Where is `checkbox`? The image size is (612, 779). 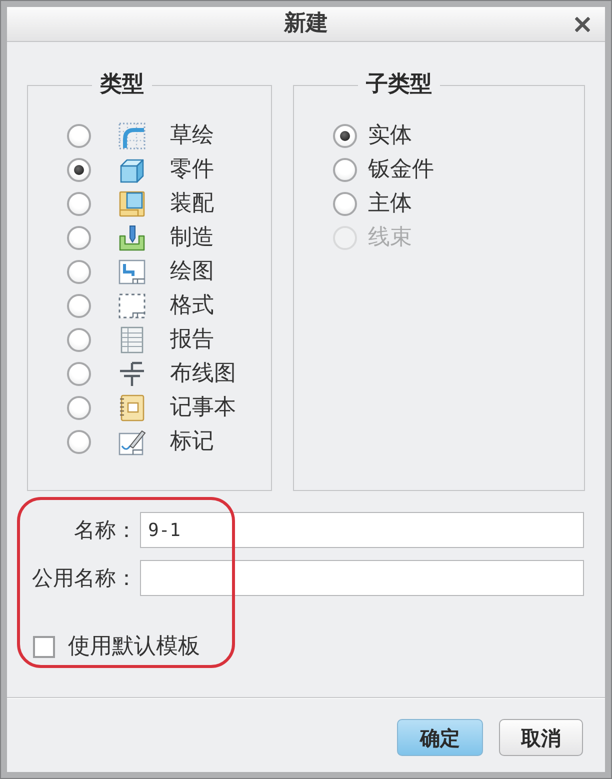 checkbox is located at coordinates (44, 647).